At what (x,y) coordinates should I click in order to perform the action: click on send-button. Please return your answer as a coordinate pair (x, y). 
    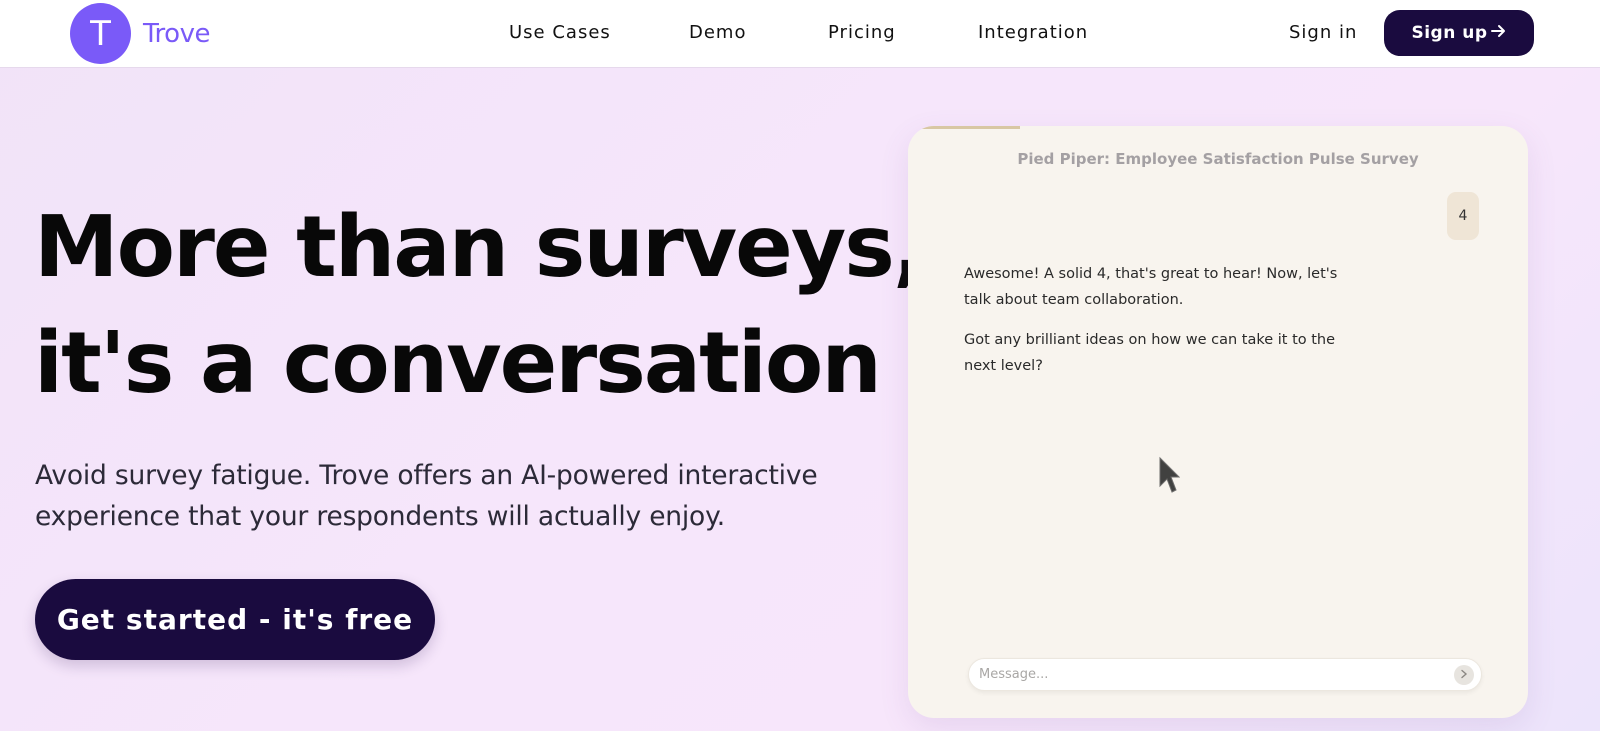
    Looking at the image, I should click on (1464, 675).